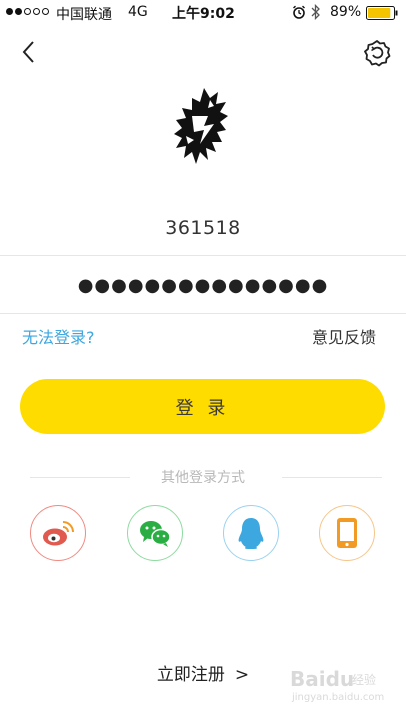 The width and height of the screenshot is (406, 715). I want to click on register-label: 立即注册, so click(190, 675).